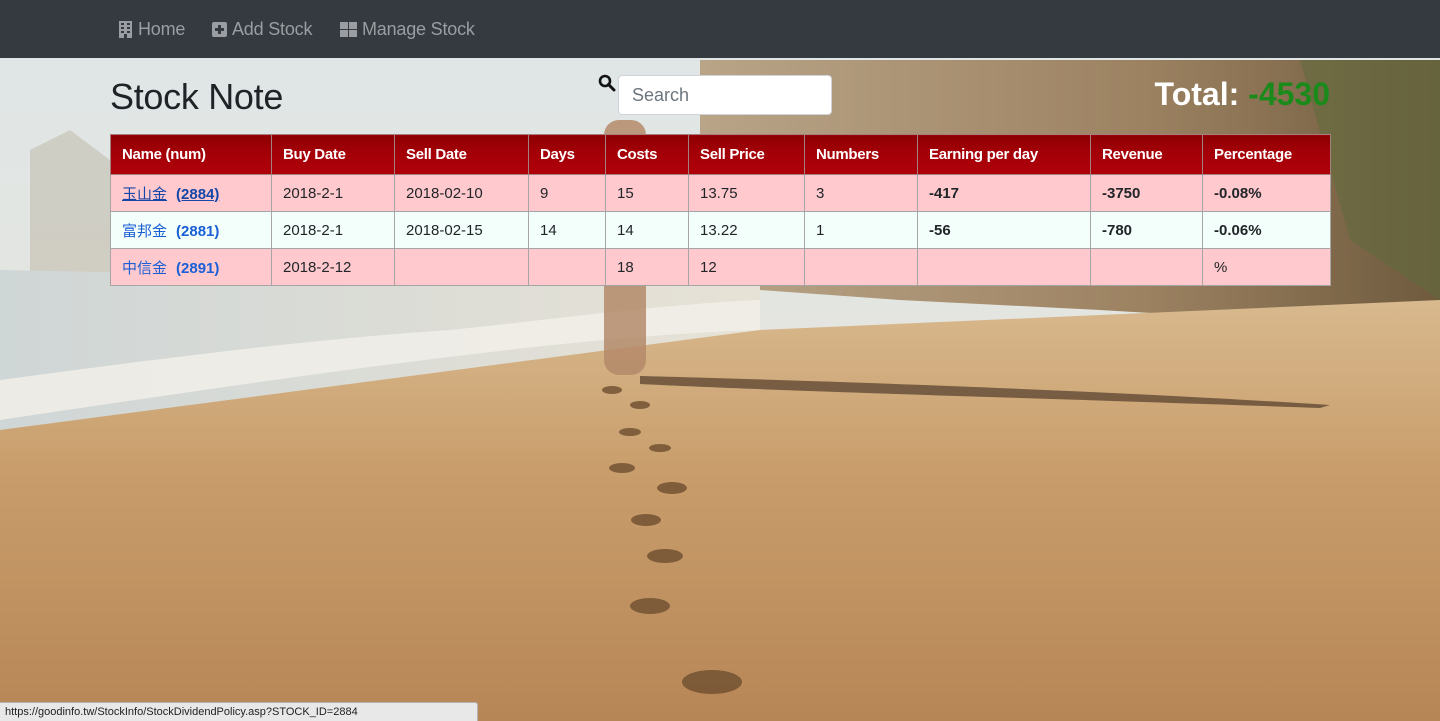 The height and width of the screenshot is (721, 1440). I want to click on sell-date-cell, so click(461, 267).